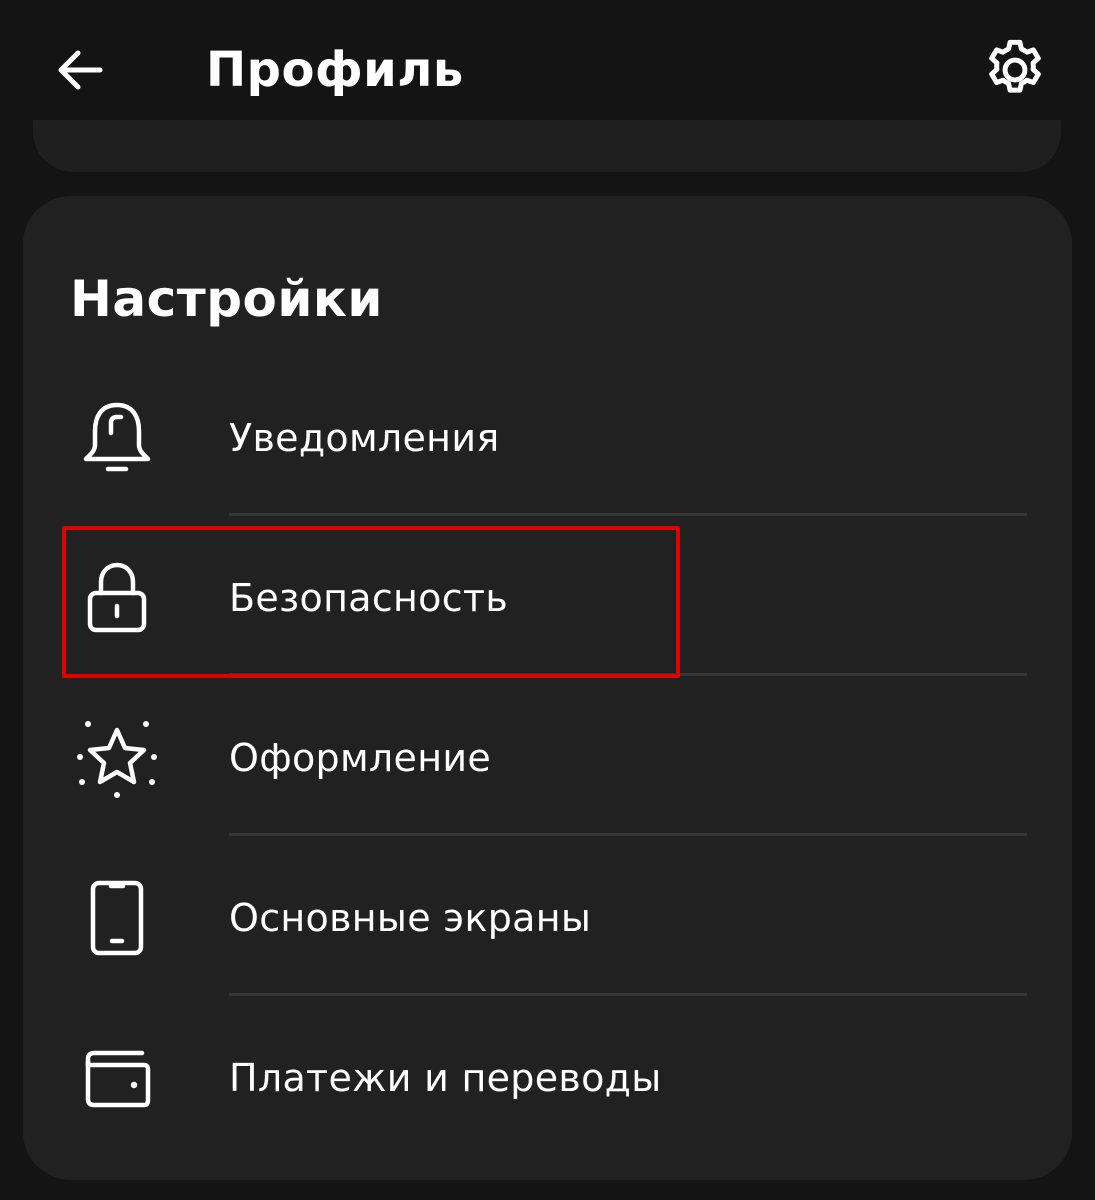 This screenshot has height=1200, width=1095. Describe the element at coordinates (547, 756) in the screenshot. I see `menu-item-appearance: Оформление` at that location.